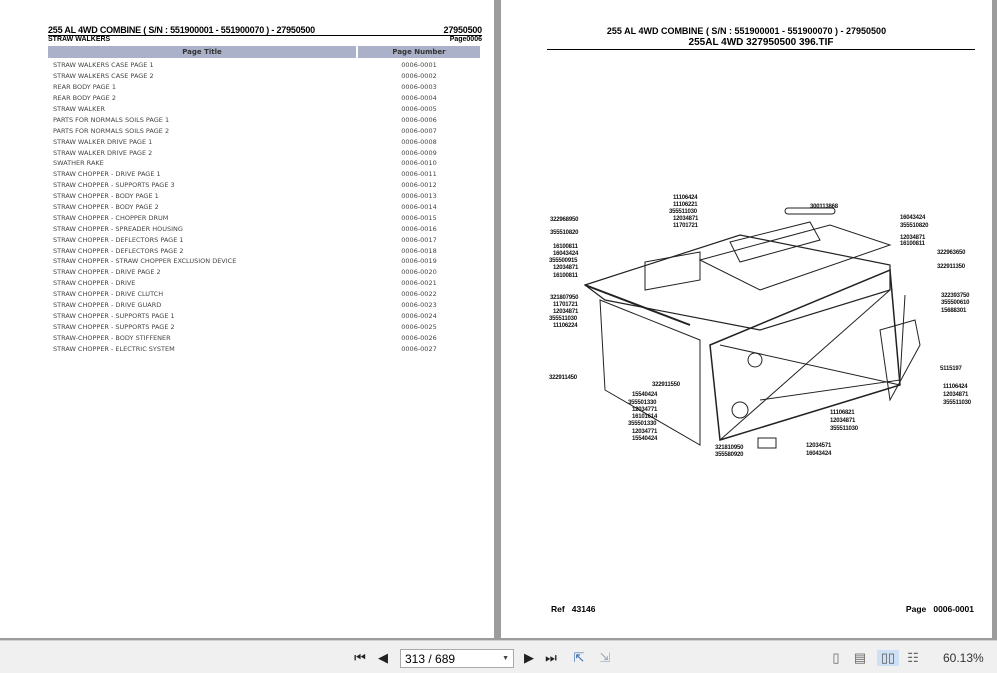 The image size is (997, 673). I want to click on first-page-icon: ⏮, so click(360, 658).